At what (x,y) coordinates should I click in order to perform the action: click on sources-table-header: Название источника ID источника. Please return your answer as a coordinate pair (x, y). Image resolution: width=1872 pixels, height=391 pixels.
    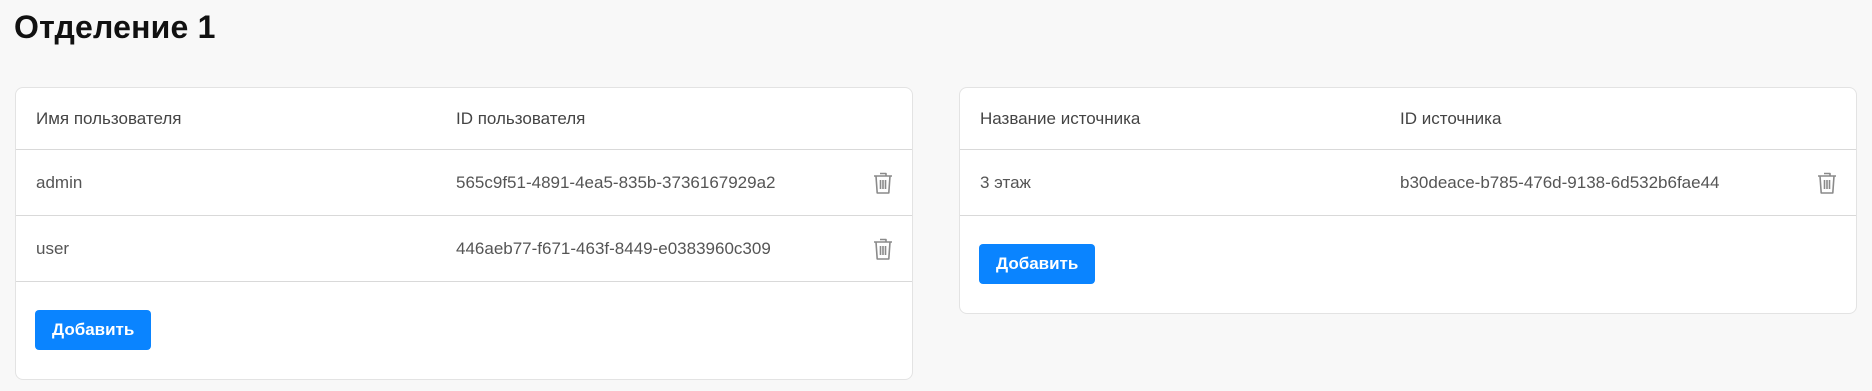
    Looking at the image, I should click on (1408, 119).